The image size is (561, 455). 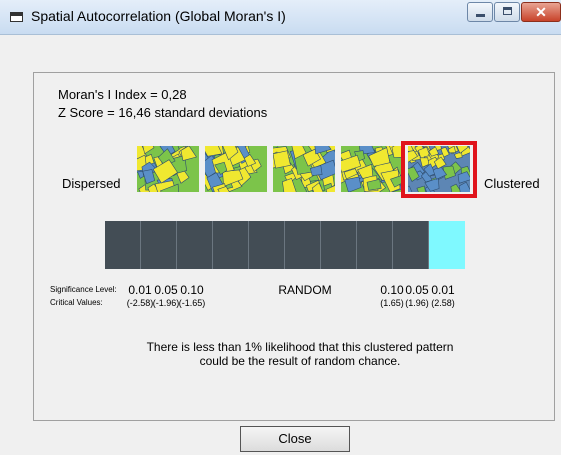 I want to click on critical-value-right-3: (2.58), so click(x=443, y=303).